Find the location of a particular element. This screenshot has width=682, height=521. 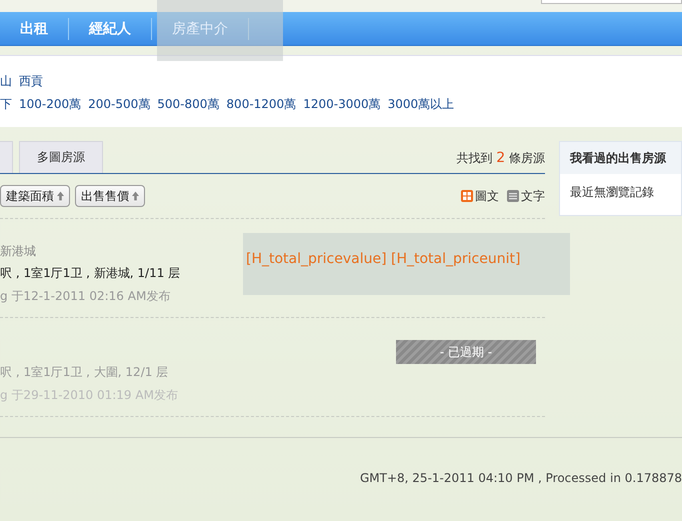

price-range-link: 下 is located at coordinates (6, 104).